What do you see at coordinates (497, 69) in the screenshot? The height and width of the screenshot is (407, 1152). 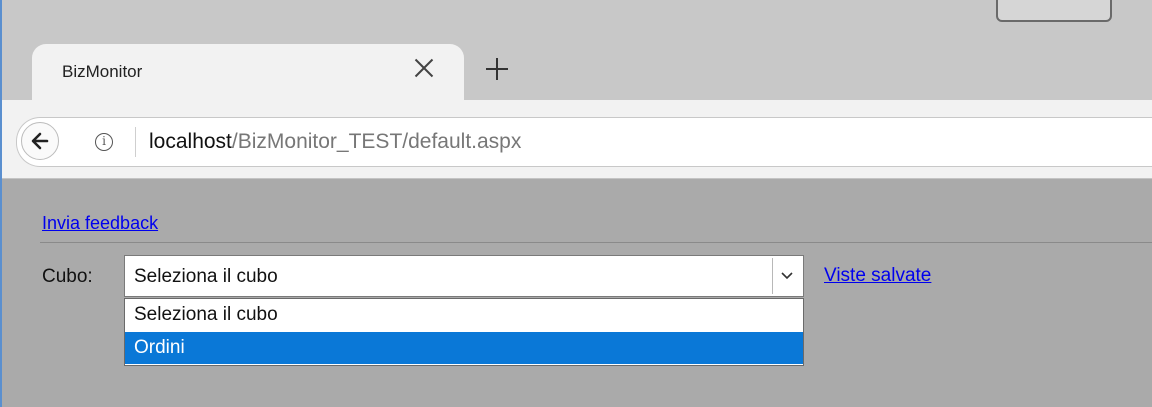 I see `plus-icon` at bounding box center [497, 69].